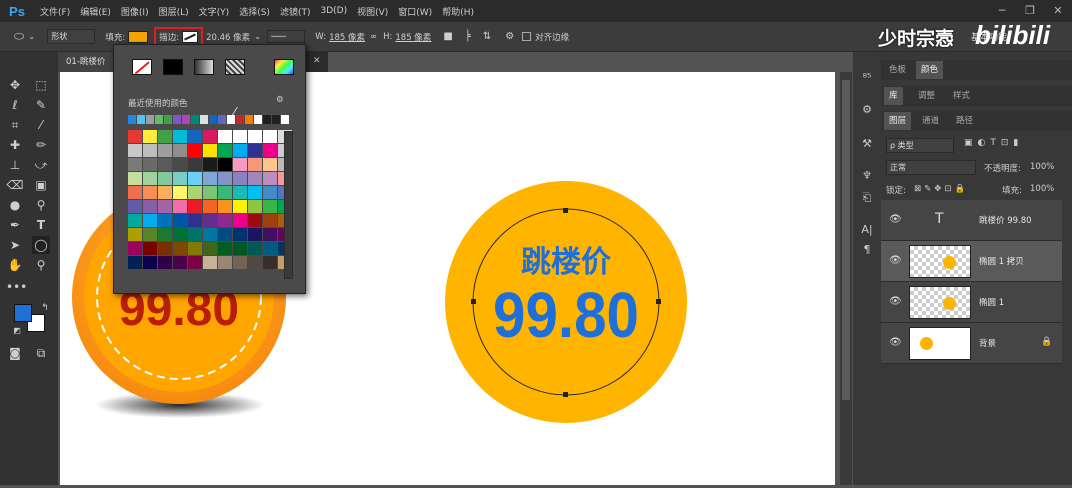 The image size is (1072, 488). Describe the element at coordinates (41, 105) in the screenshot. I see `quick-select-tool-icon: ✎` at that location.